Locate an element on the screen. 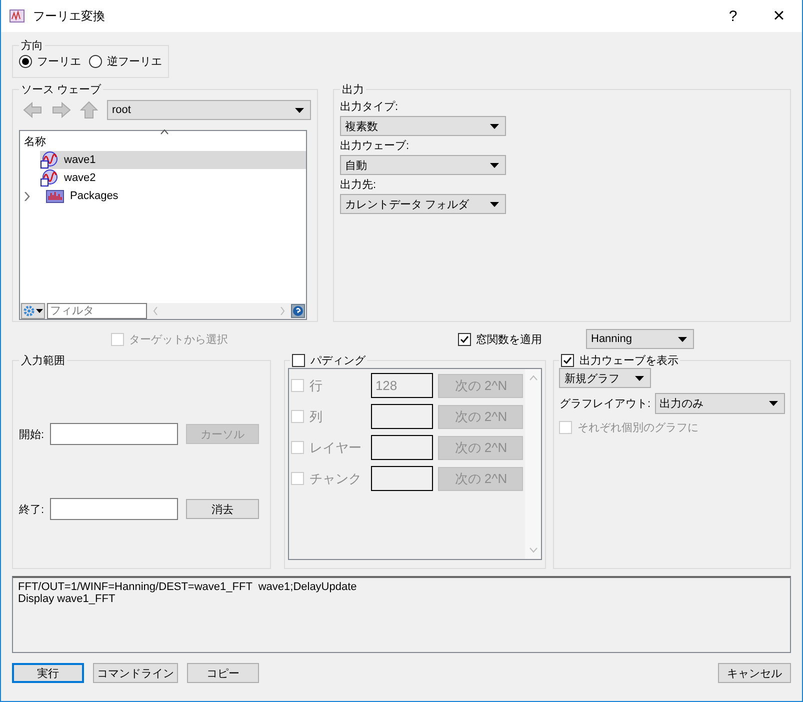 Image resolution: width=803 pixels, height=702 pixels. field-label: 出力先: is located at coordinates (359, 185).